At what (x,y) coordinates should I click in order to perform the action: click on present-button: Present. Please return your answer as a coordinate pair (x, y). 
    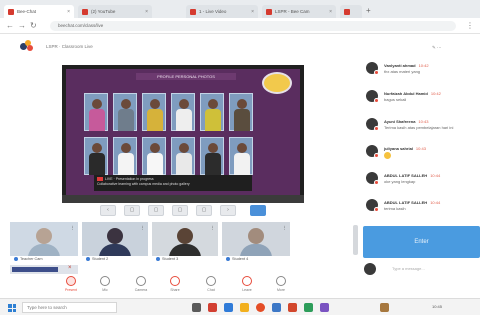
    Looking at the image, I should click on (71, 284).